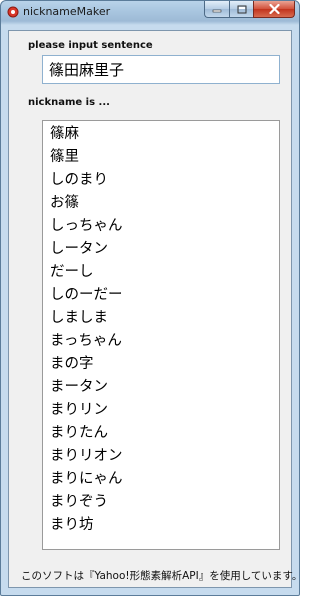 The height and width of the screenshot is (596, 320). I want to click on nickname-item: だーし, so click(164, 272).